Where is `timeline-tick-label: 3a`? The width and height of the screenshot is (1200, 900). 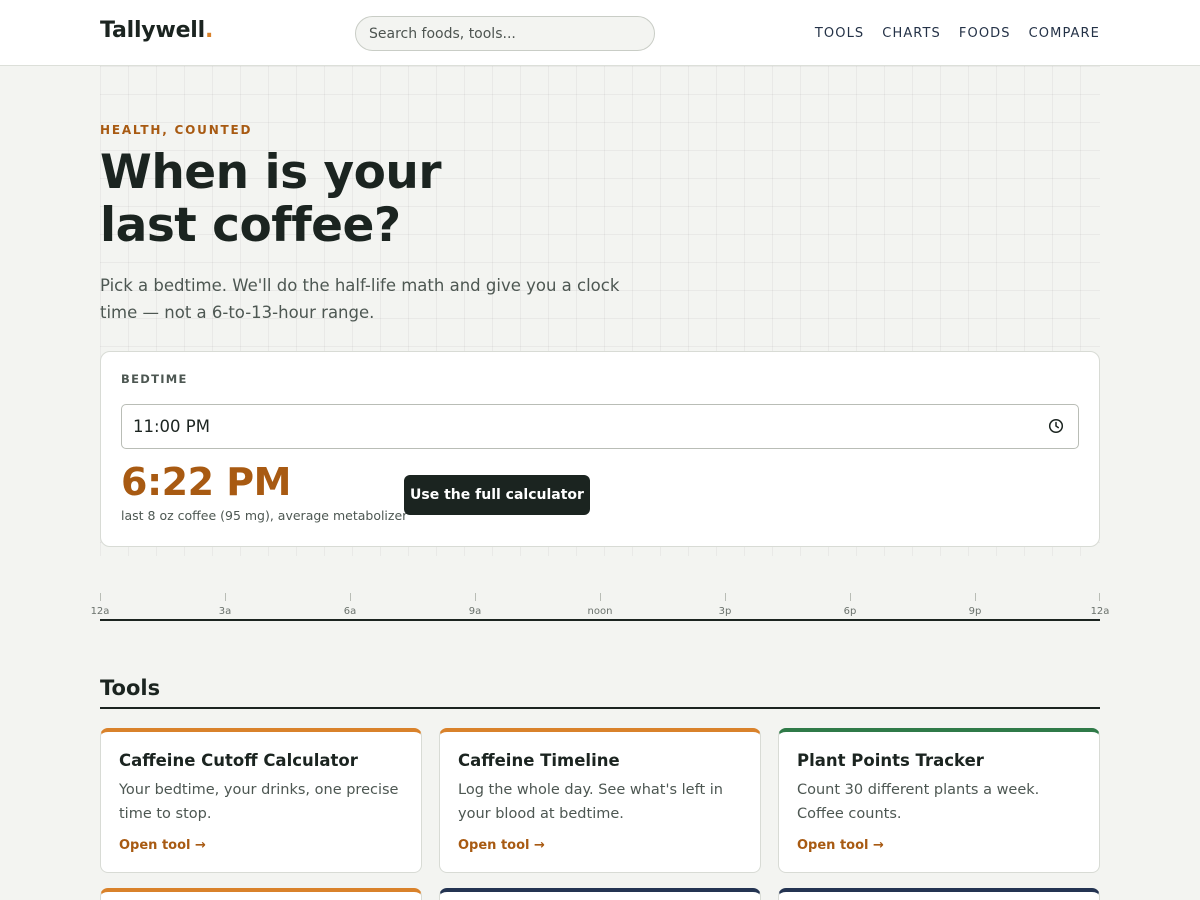
timeline-tick-label: 3a is located at coordinates (225, 611).